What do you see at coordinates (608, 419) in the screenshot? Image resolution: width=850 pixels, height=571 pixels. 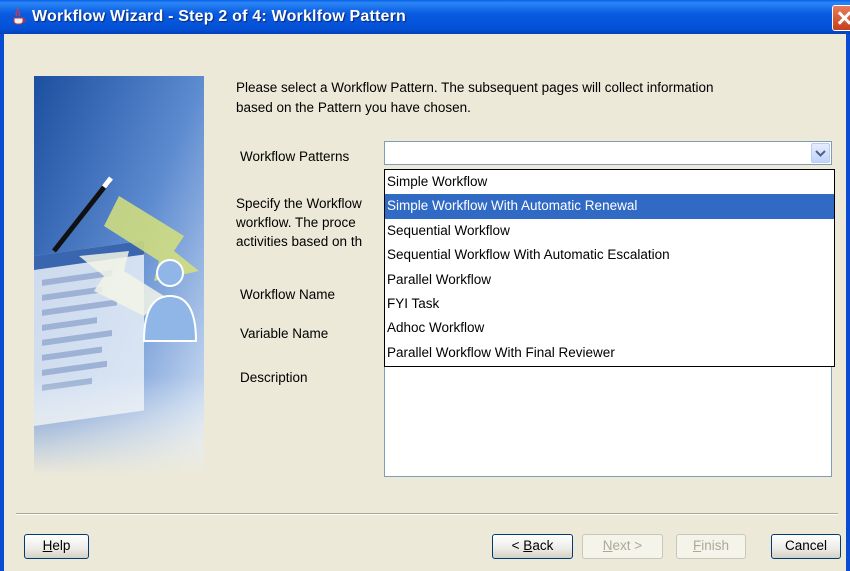 I see `description-textarea` at bounding box center [608, 419].